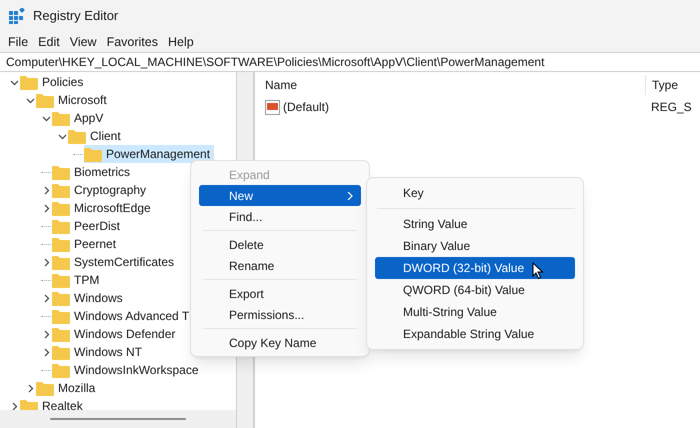  Describe the element at coordinates (671, 107) in the screenshot. I see `value-type: REG_S` at that location.